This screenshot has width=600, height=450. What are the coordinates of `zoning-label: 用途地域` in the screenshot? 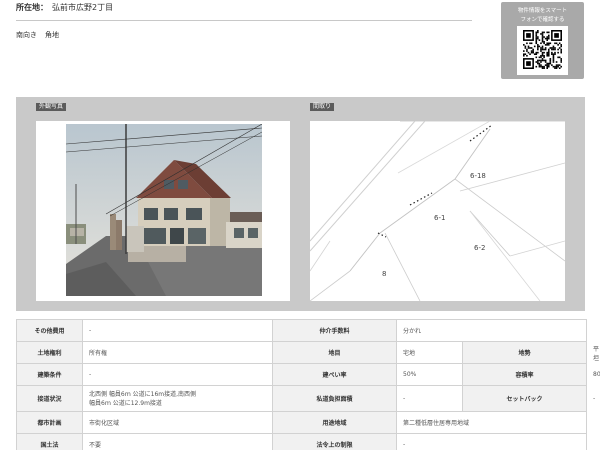 It's located at (335, 422).